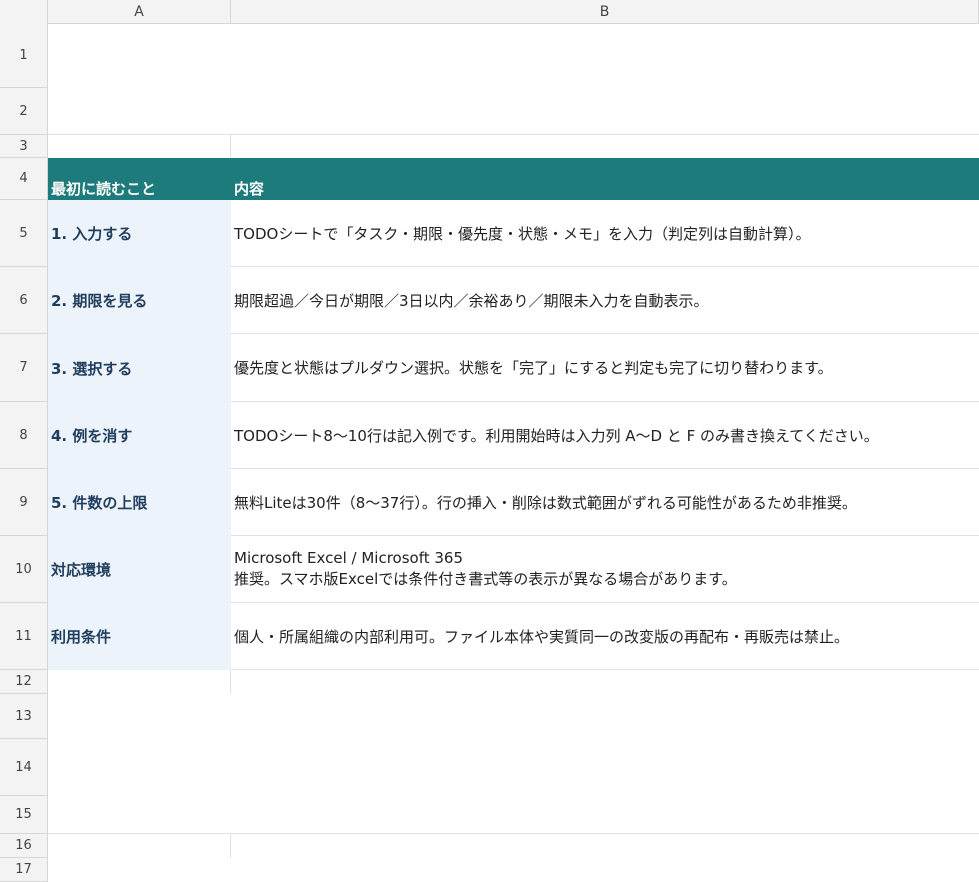 Image resolution: width=979 pixels, height=882 pixels. Describe the element at coordinates (24, 179) in the screenshot. I see `row-header: 4` at that location.